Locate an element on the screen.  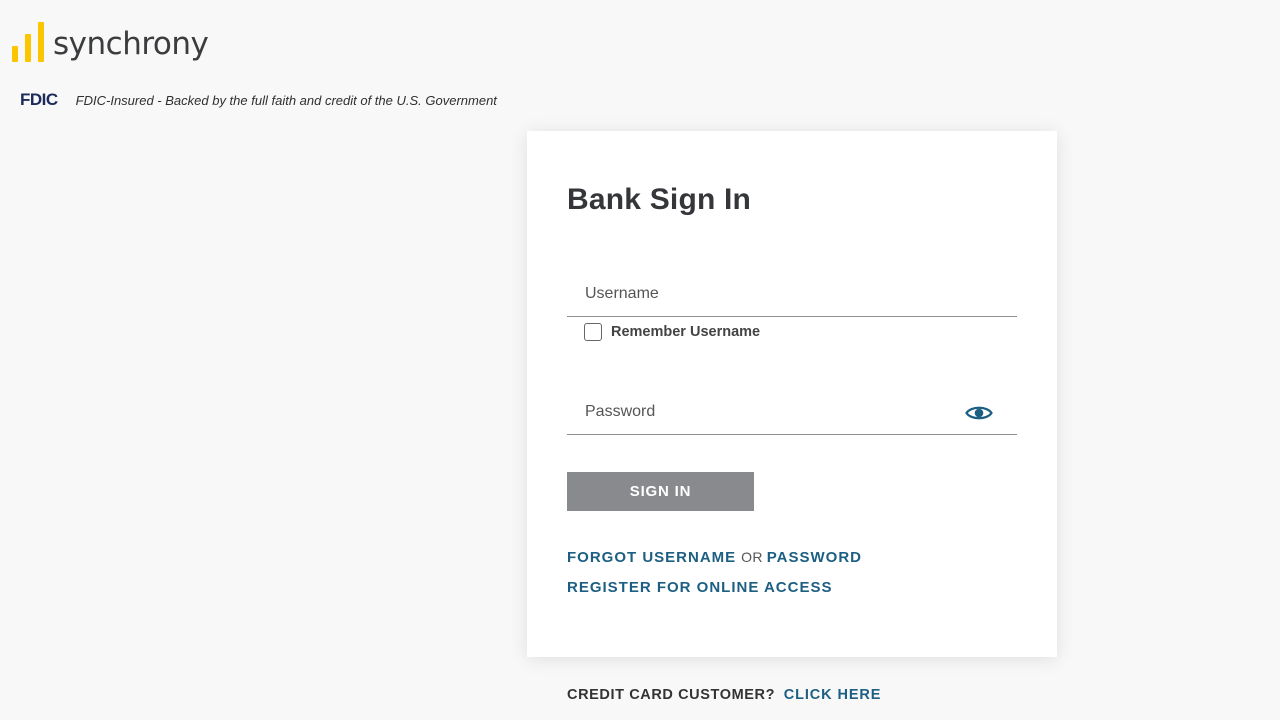
remember-username-label: Remember Username is located at coordinates (686, 332).